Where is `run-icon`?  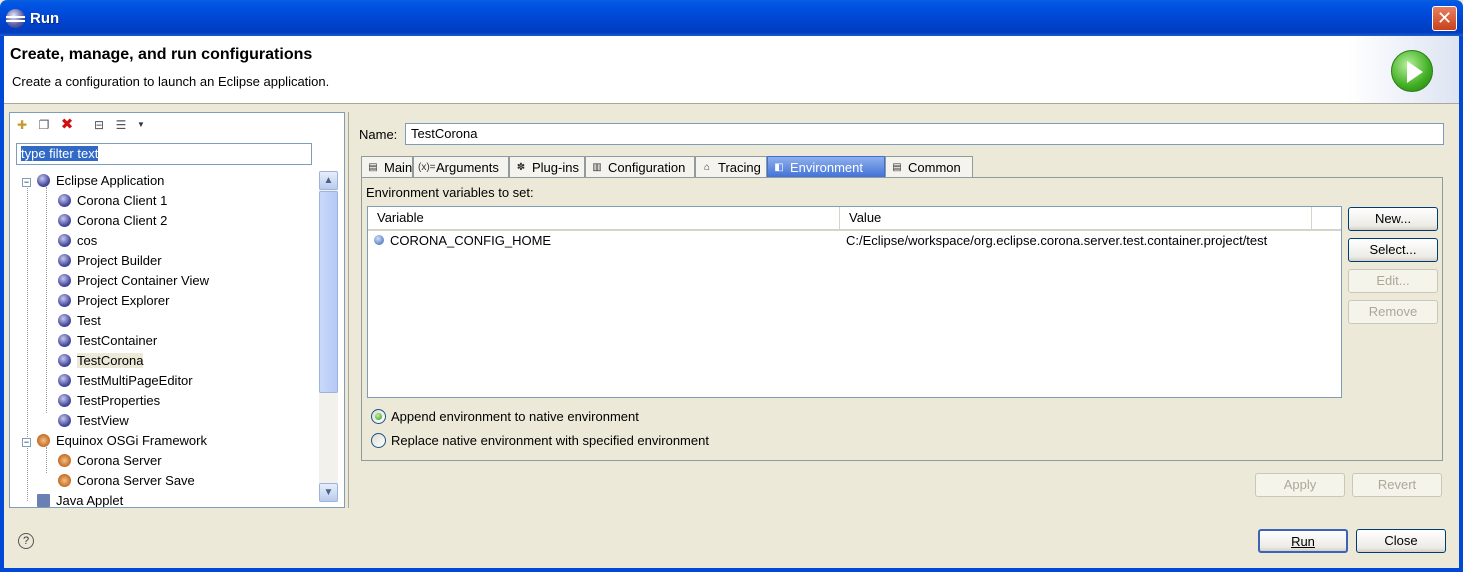
run-icon is located at coordinates (1412, 71).